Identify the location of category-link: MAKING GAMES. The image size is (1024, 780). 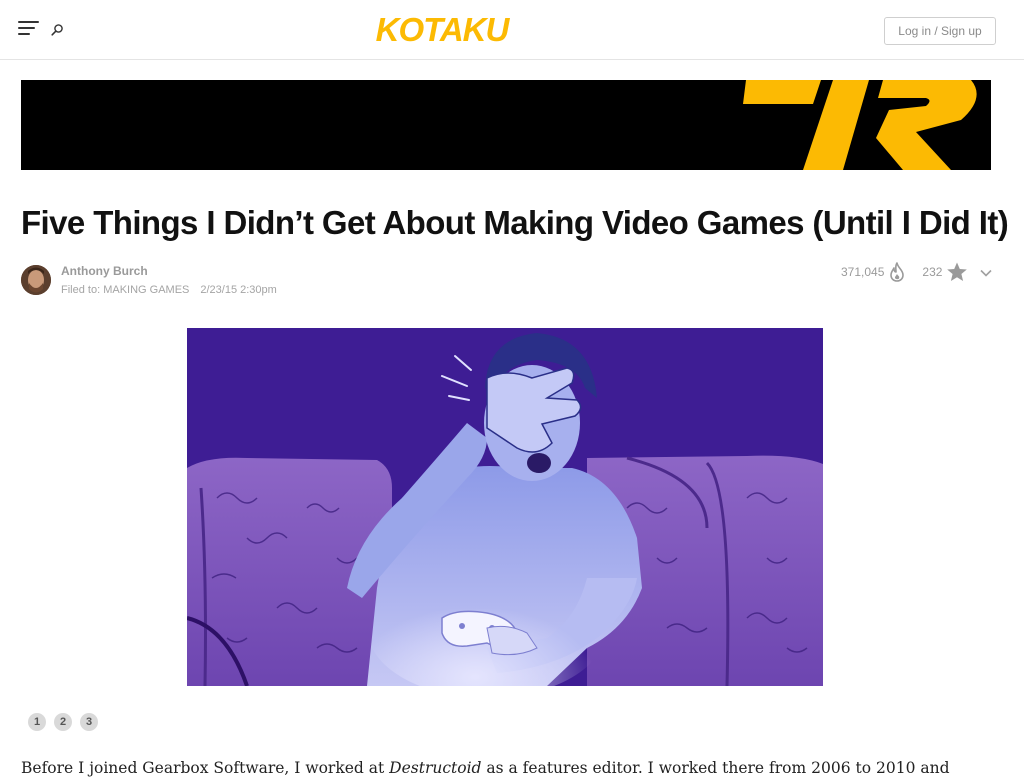
(146, 290).